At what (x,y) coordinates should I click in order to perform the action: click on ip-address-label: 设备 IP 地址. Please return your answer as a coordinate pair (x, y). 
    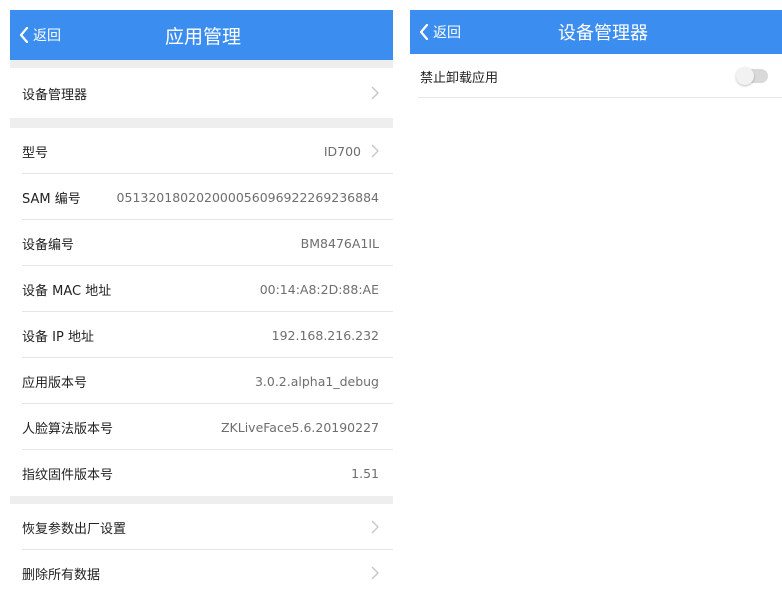
    Looking at the image, I should click on (58, 337).